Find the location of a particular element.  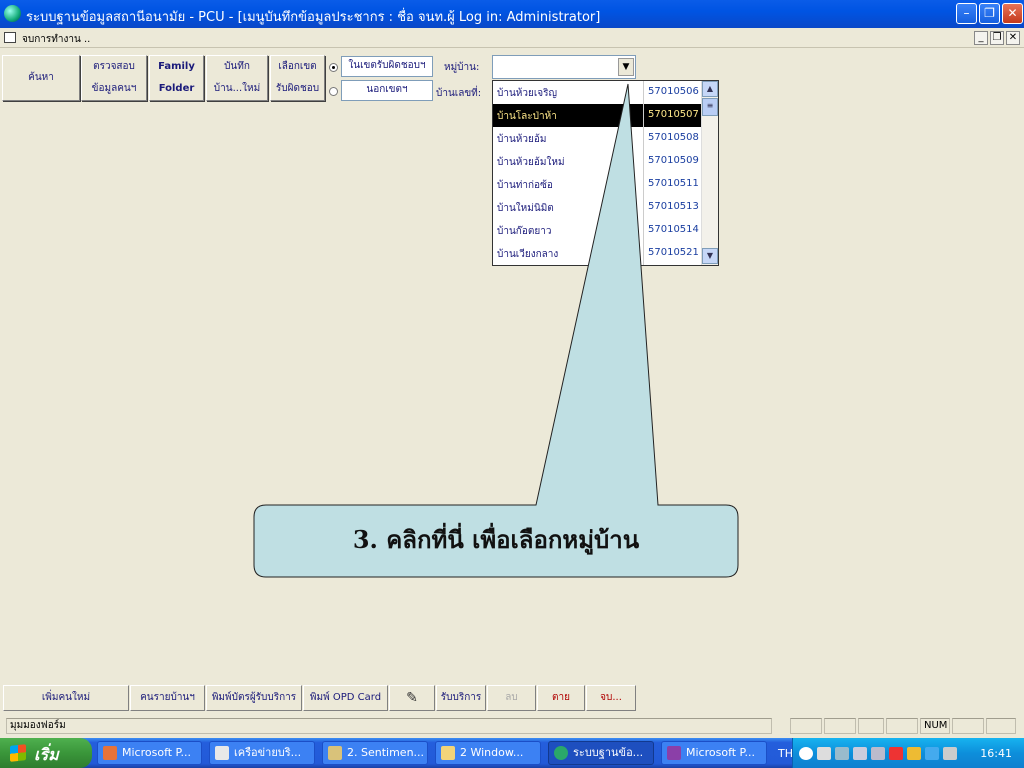

num-lock-indicator: NUM is located at coordinates (935, 726).